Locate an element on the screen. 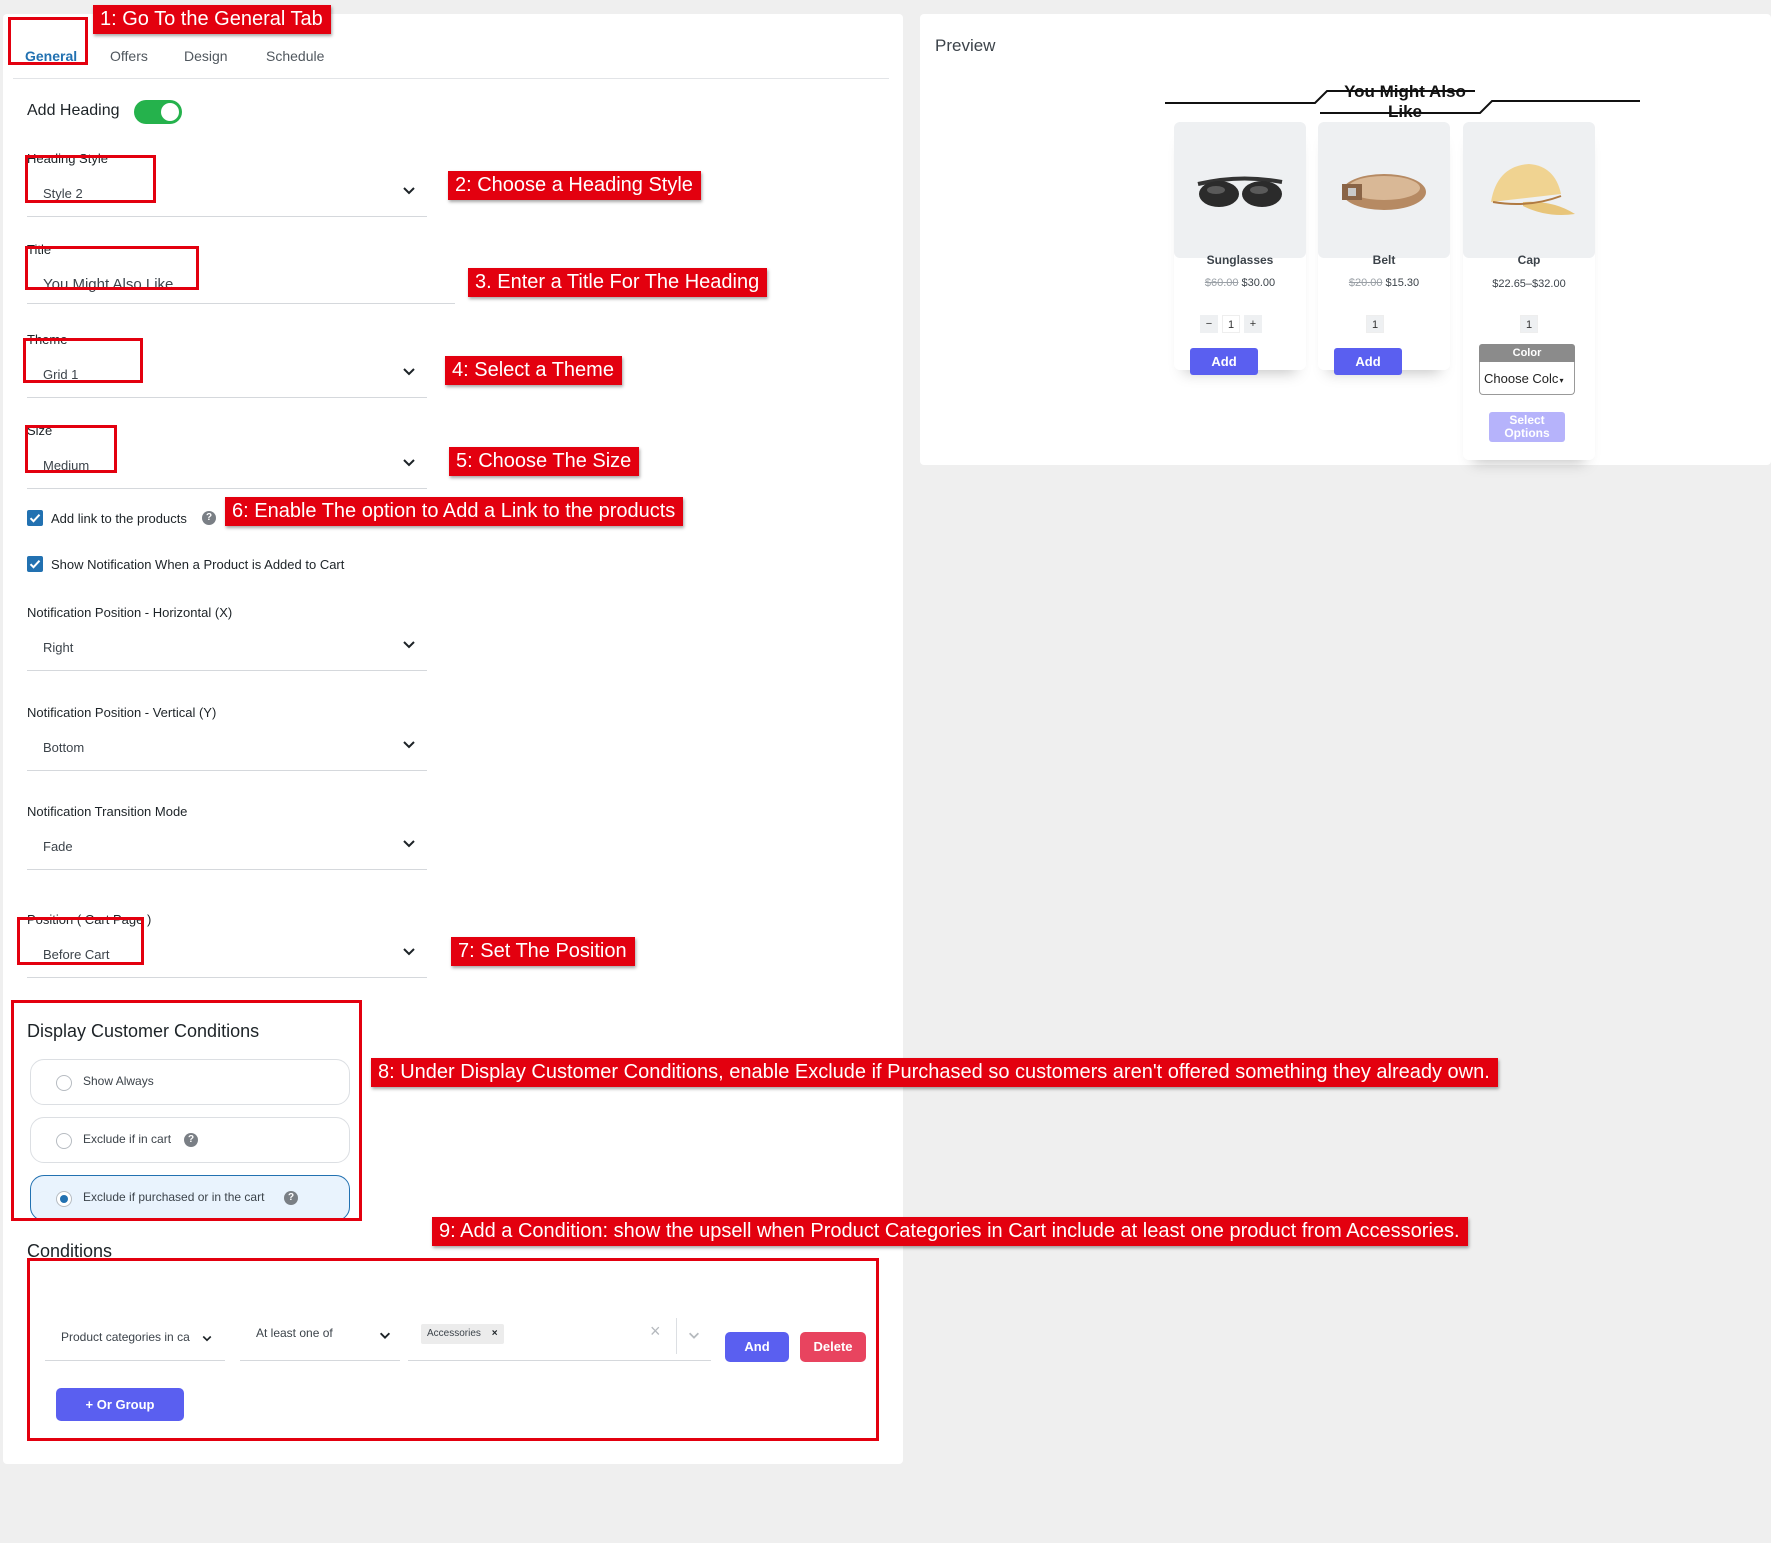  notif-x-select: Right is located at coordinates (227, 647).